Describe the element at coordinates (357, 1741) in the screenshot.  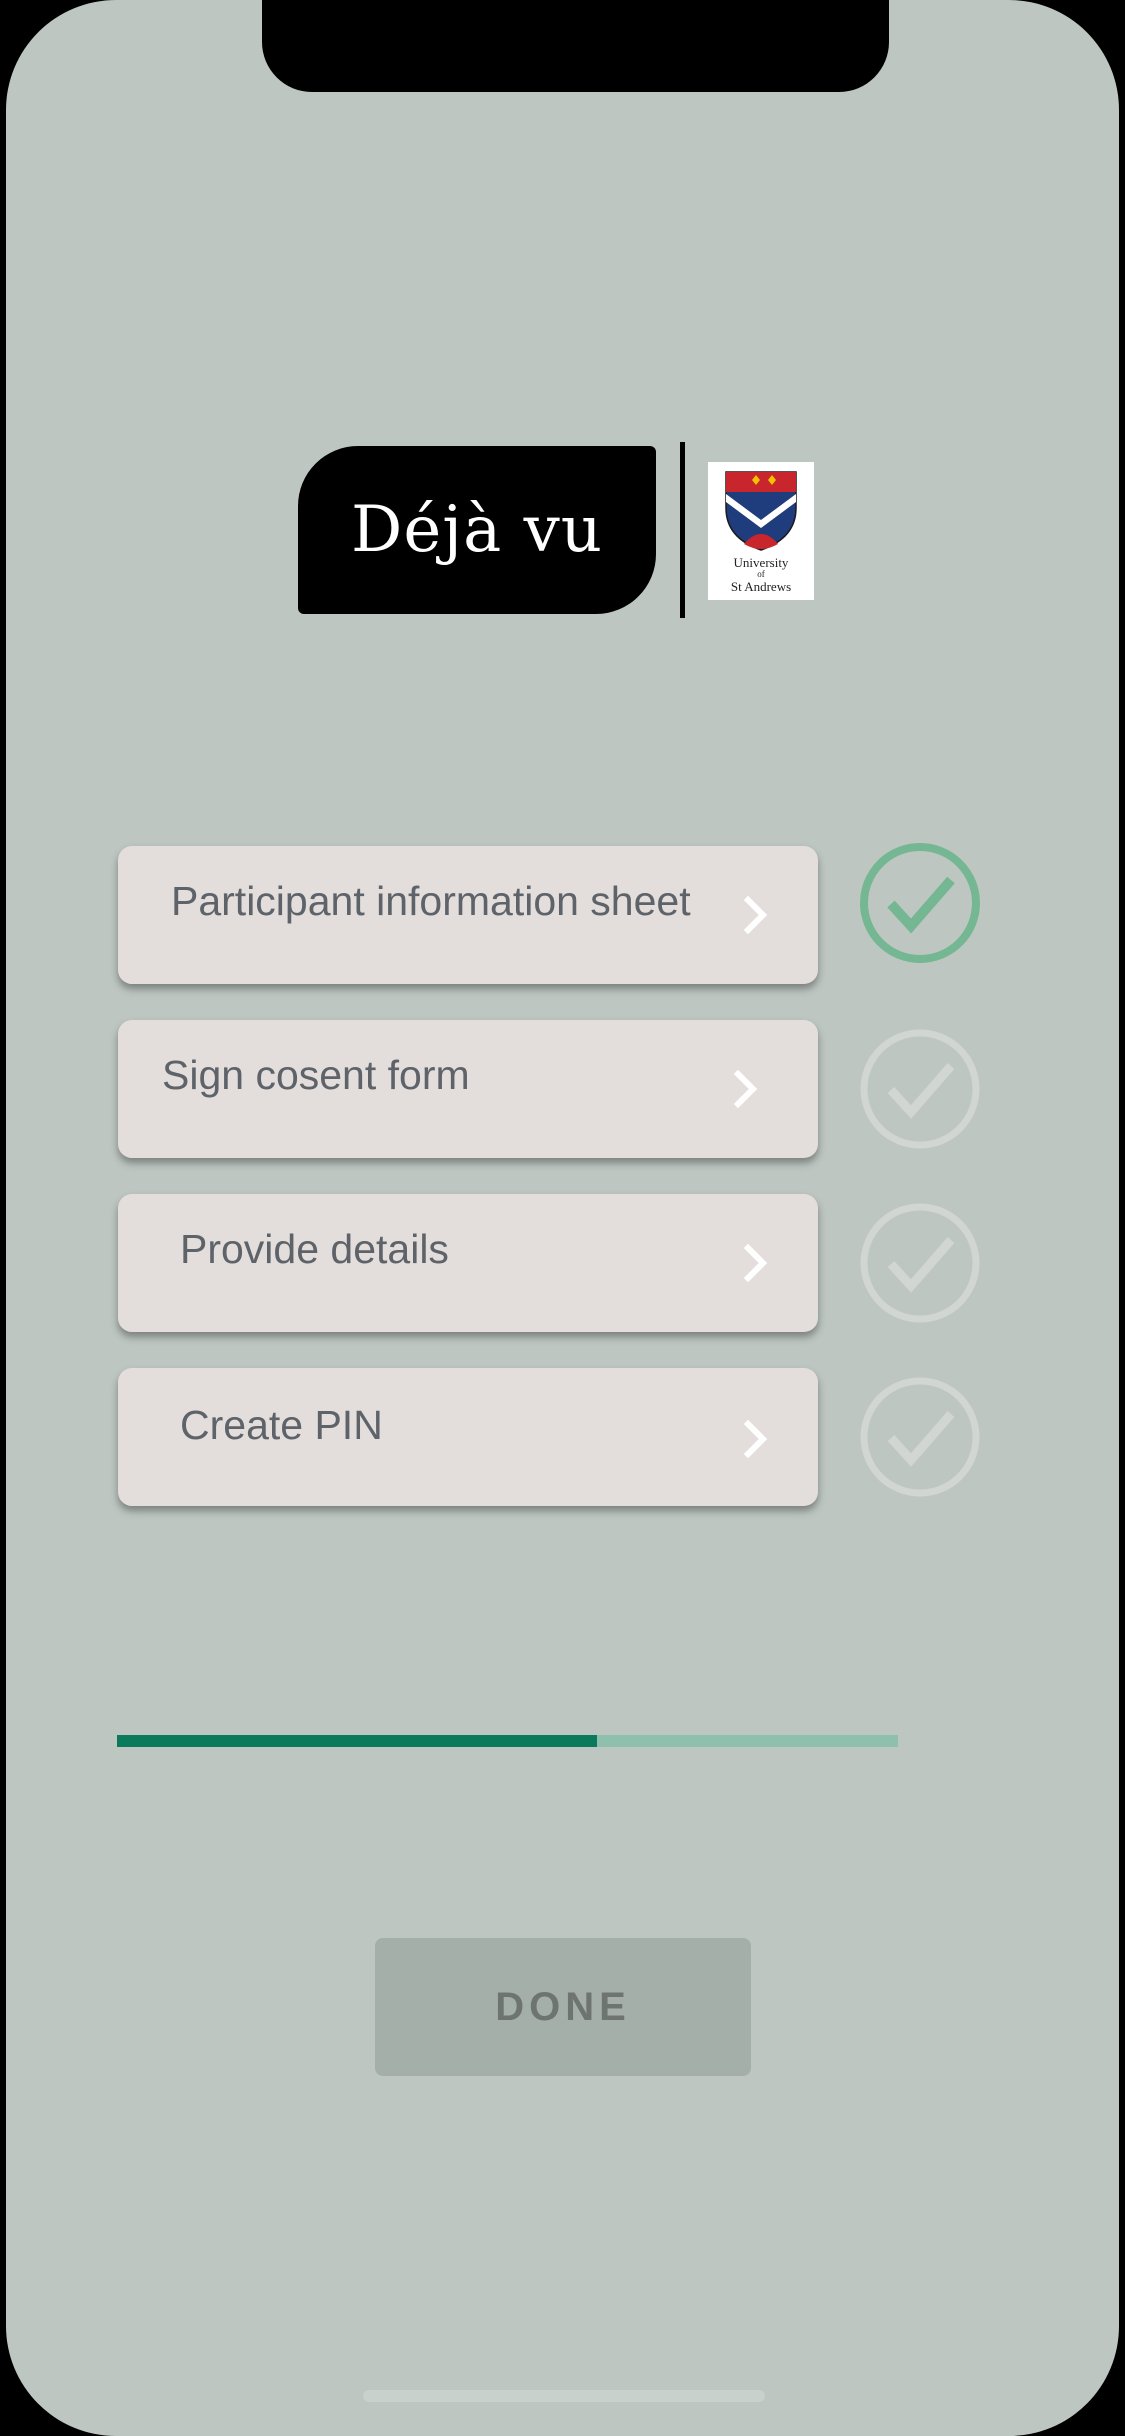
I see `progress-fill` at that location.